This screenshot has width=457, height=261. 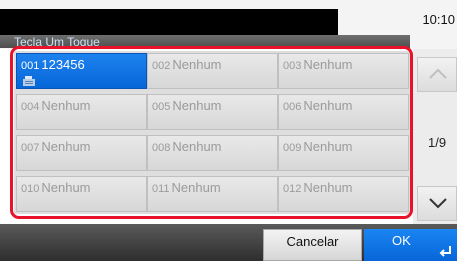 I want to click on ok-button: OK, so click(x=410, y=245).